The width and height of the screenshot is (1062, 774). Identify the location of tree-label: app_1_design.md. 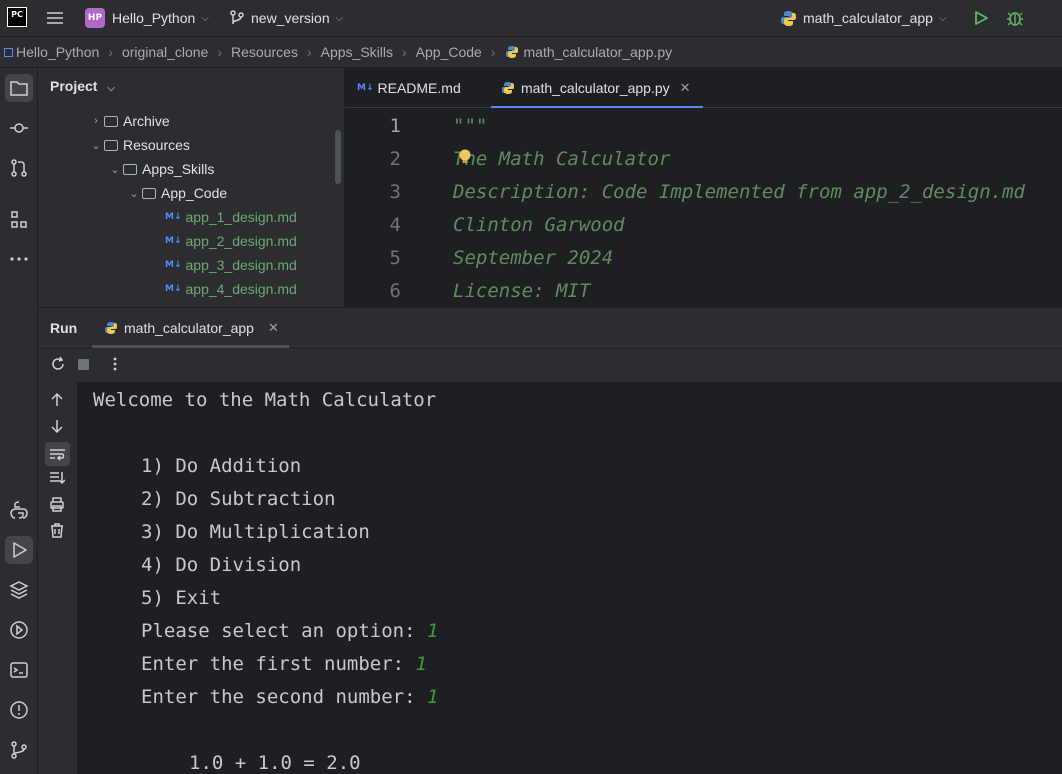
(241, 217).